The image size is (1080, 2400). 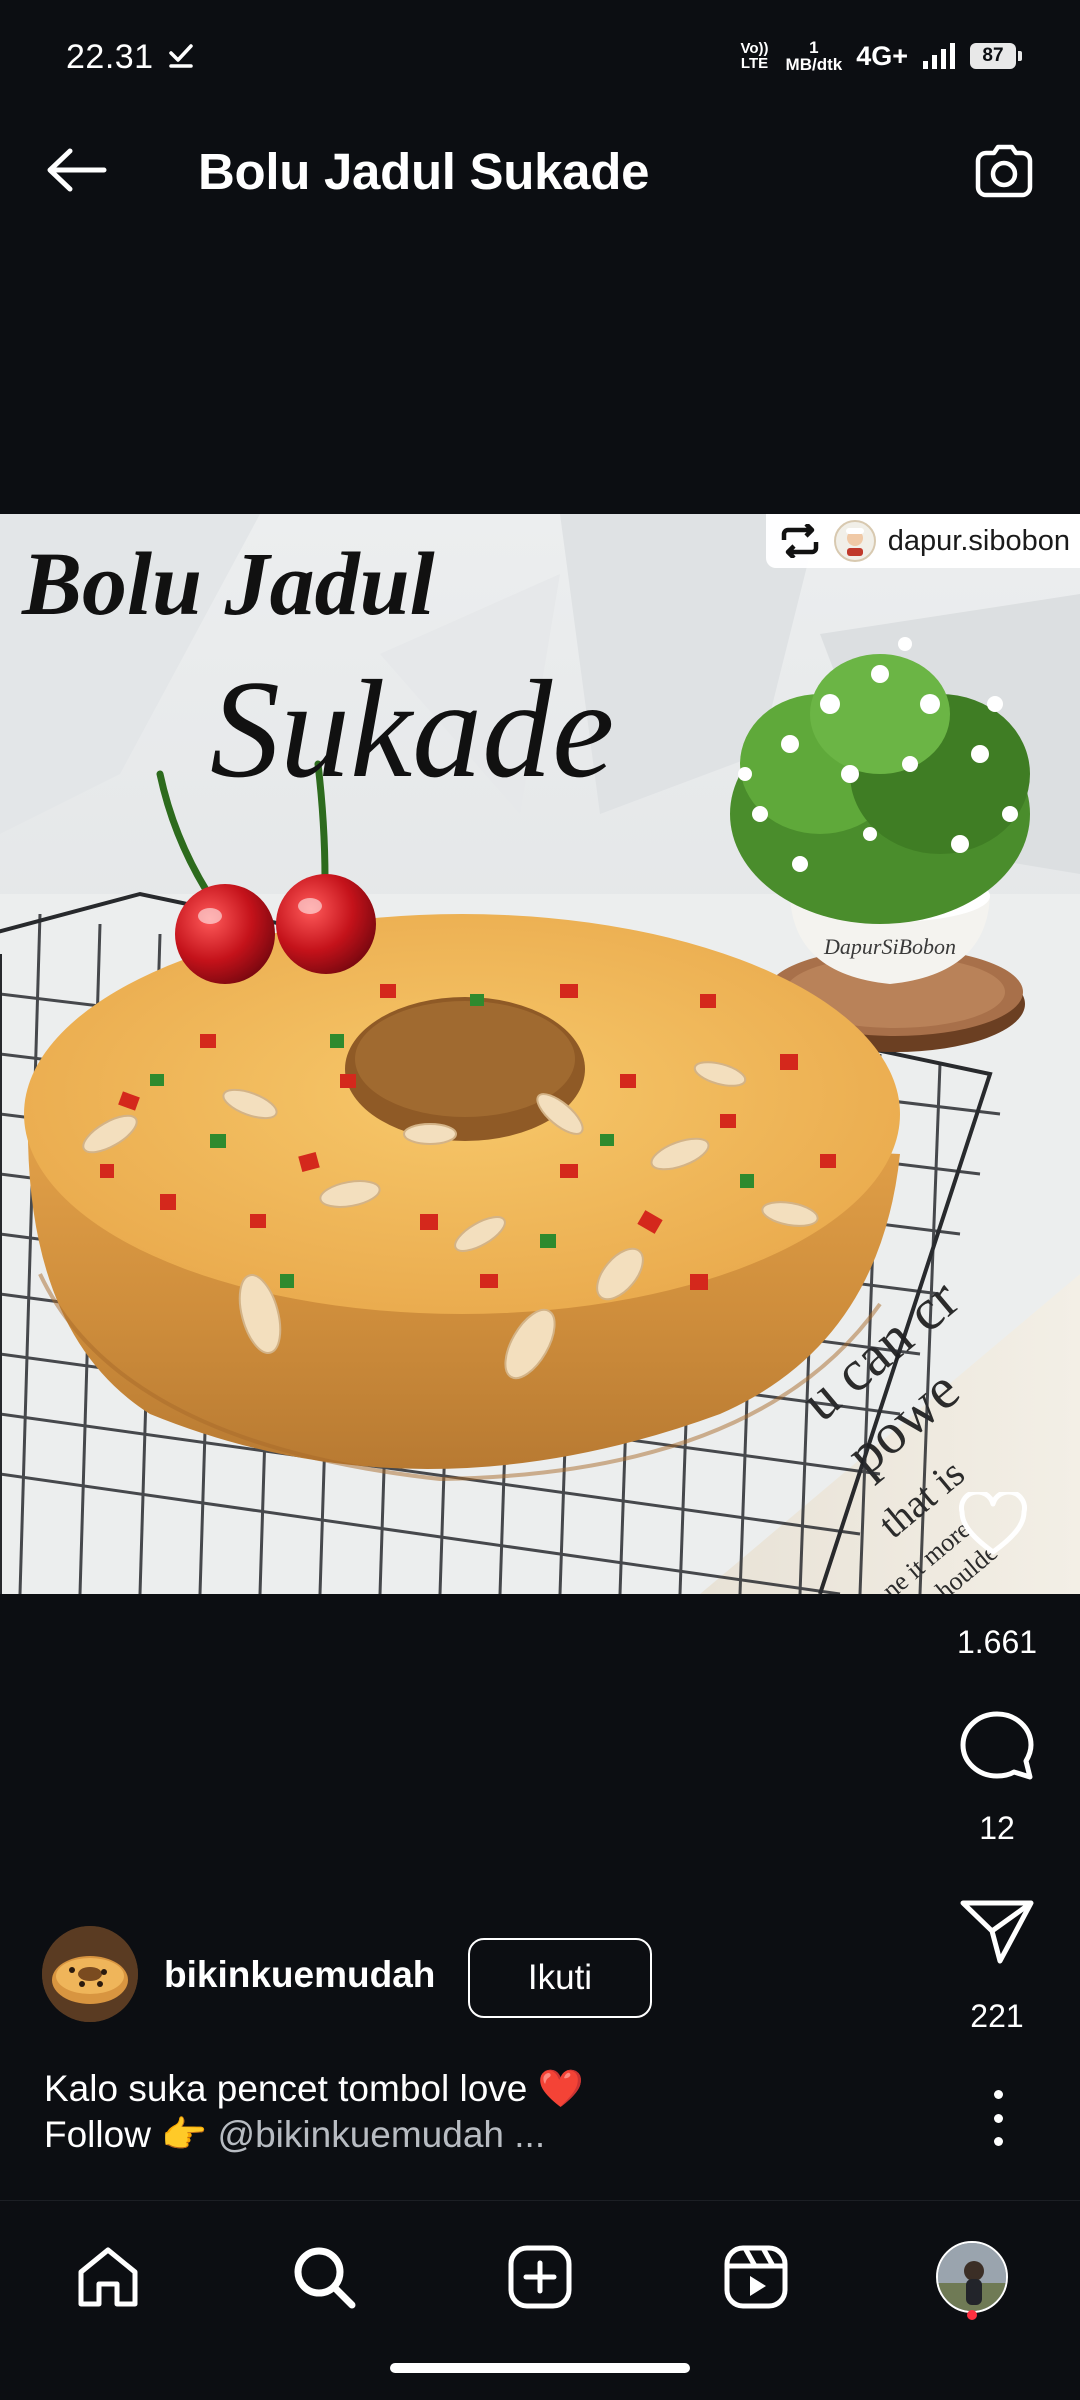 What do you see at coordinates (131, 2134) in the screenshot?
I see `caption-follow-prefix: Follow 👉` at bounding box center [131, 2134].